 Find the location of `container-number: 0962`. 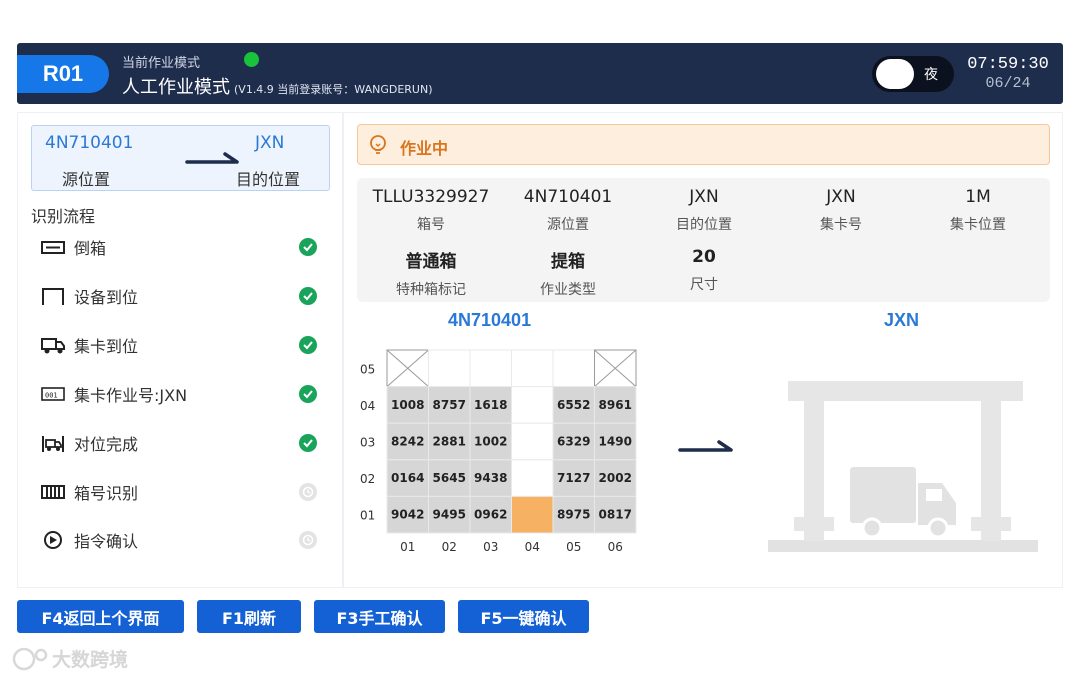

container-number: 0962 is located at coordinates (490, 515).